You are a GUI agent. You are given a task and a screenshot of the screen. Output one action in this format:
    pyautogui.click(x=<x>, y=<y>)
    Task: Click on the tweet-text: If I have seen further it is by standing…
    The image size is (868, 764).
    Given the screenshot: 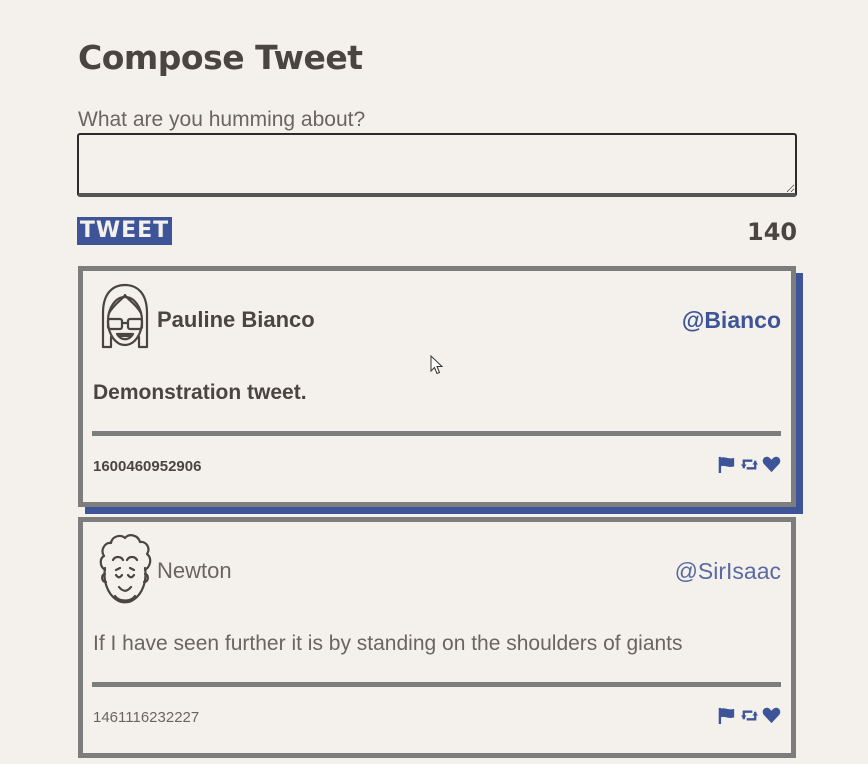 What is the action you would take?
    pyautogui.click(x=388, y=643)
    